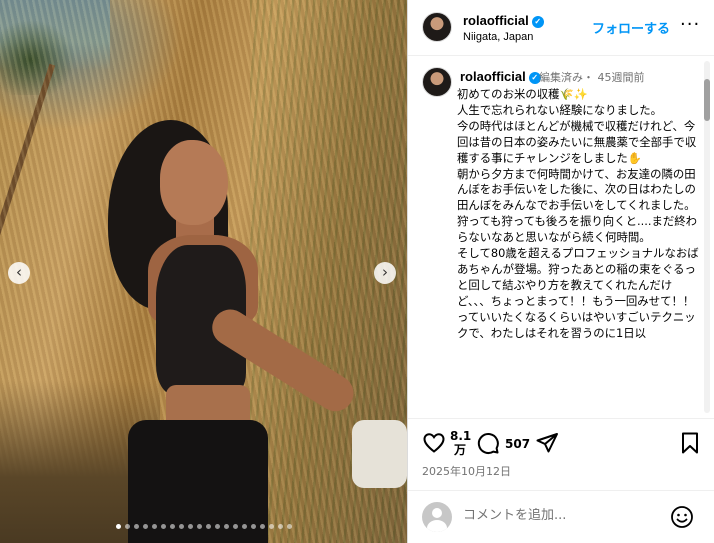 The height and width of the screenshot is (543, 714). Describe the element at coordinates (690, 443) in the screenshot. I see `bookmark-icon` at that location.